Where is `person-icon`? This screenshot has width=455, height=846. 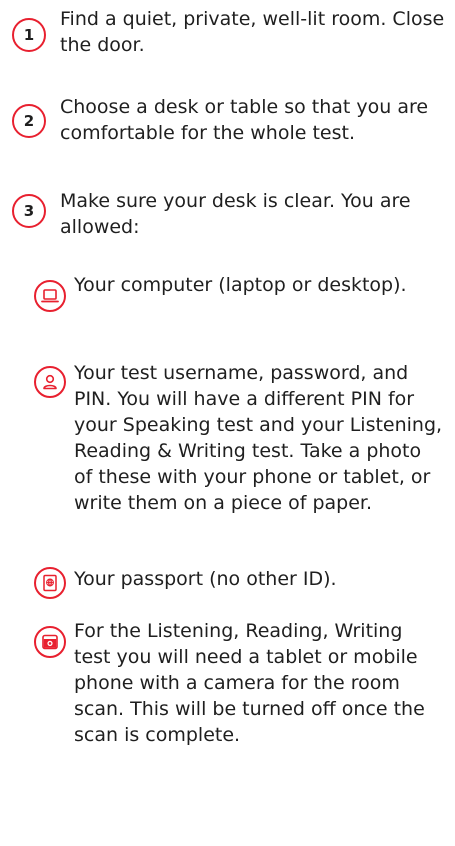 person-icon is located at coordinates (50, 382).